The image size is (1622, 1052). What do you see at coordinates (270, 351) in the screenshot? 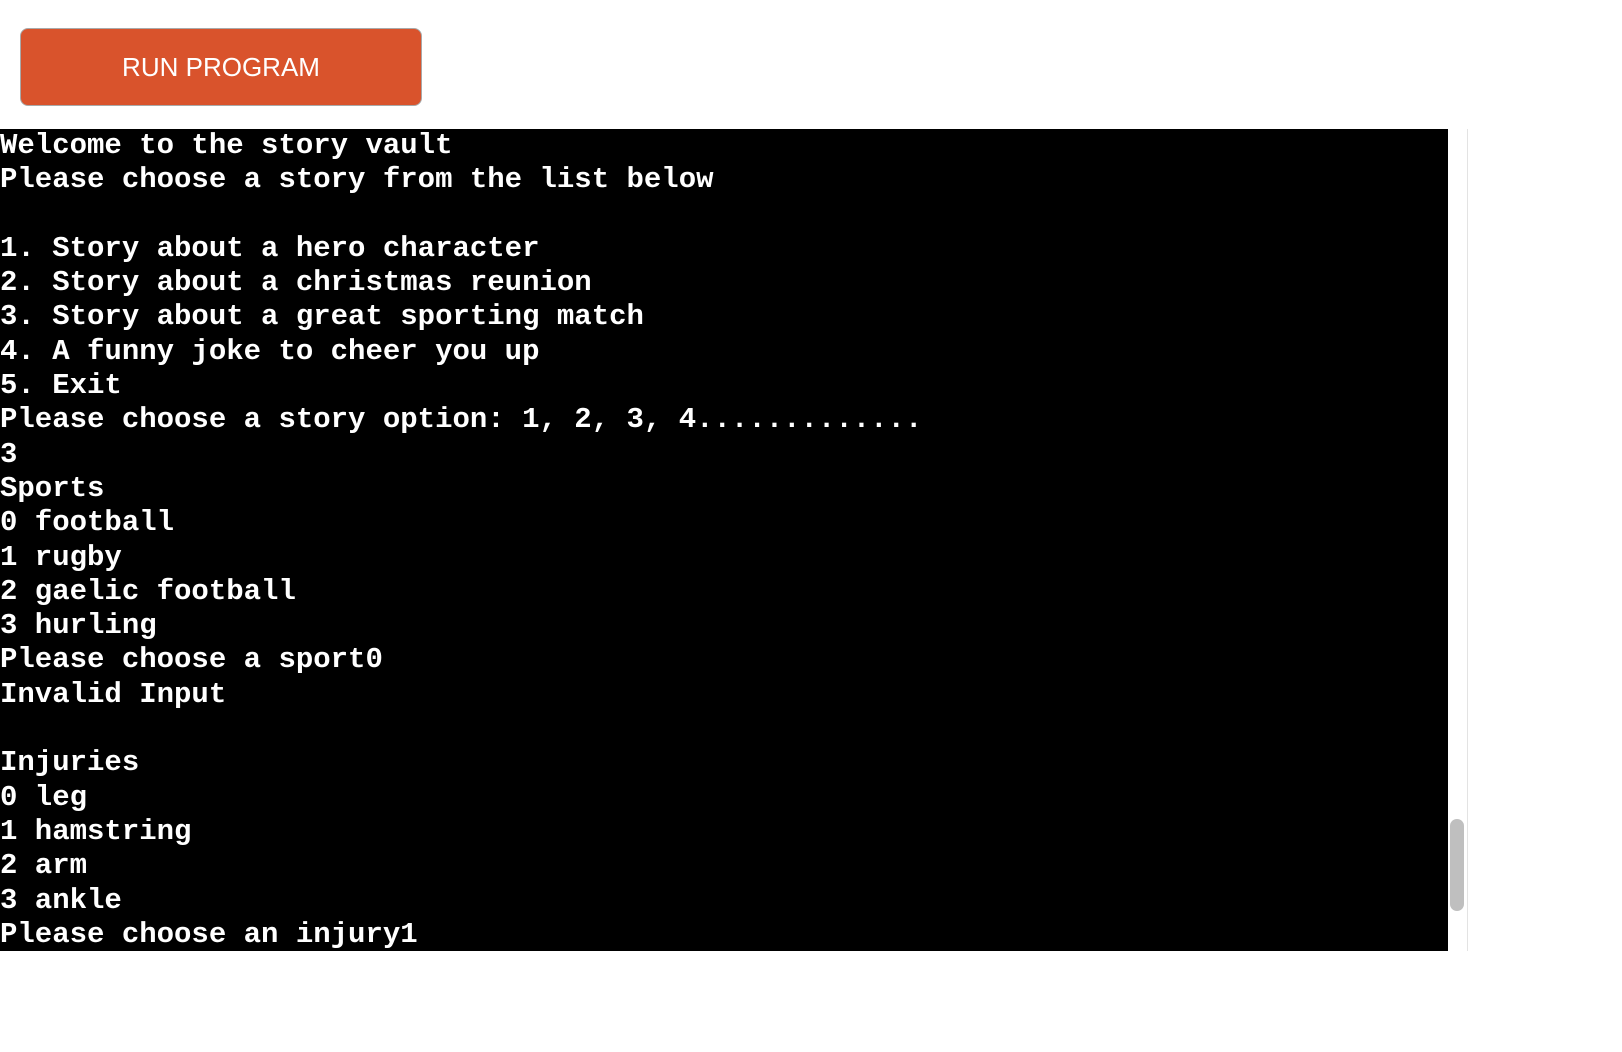
I see `terminal-line: 4. A funny joke to cheer you up` at bounding box center [270, 351].